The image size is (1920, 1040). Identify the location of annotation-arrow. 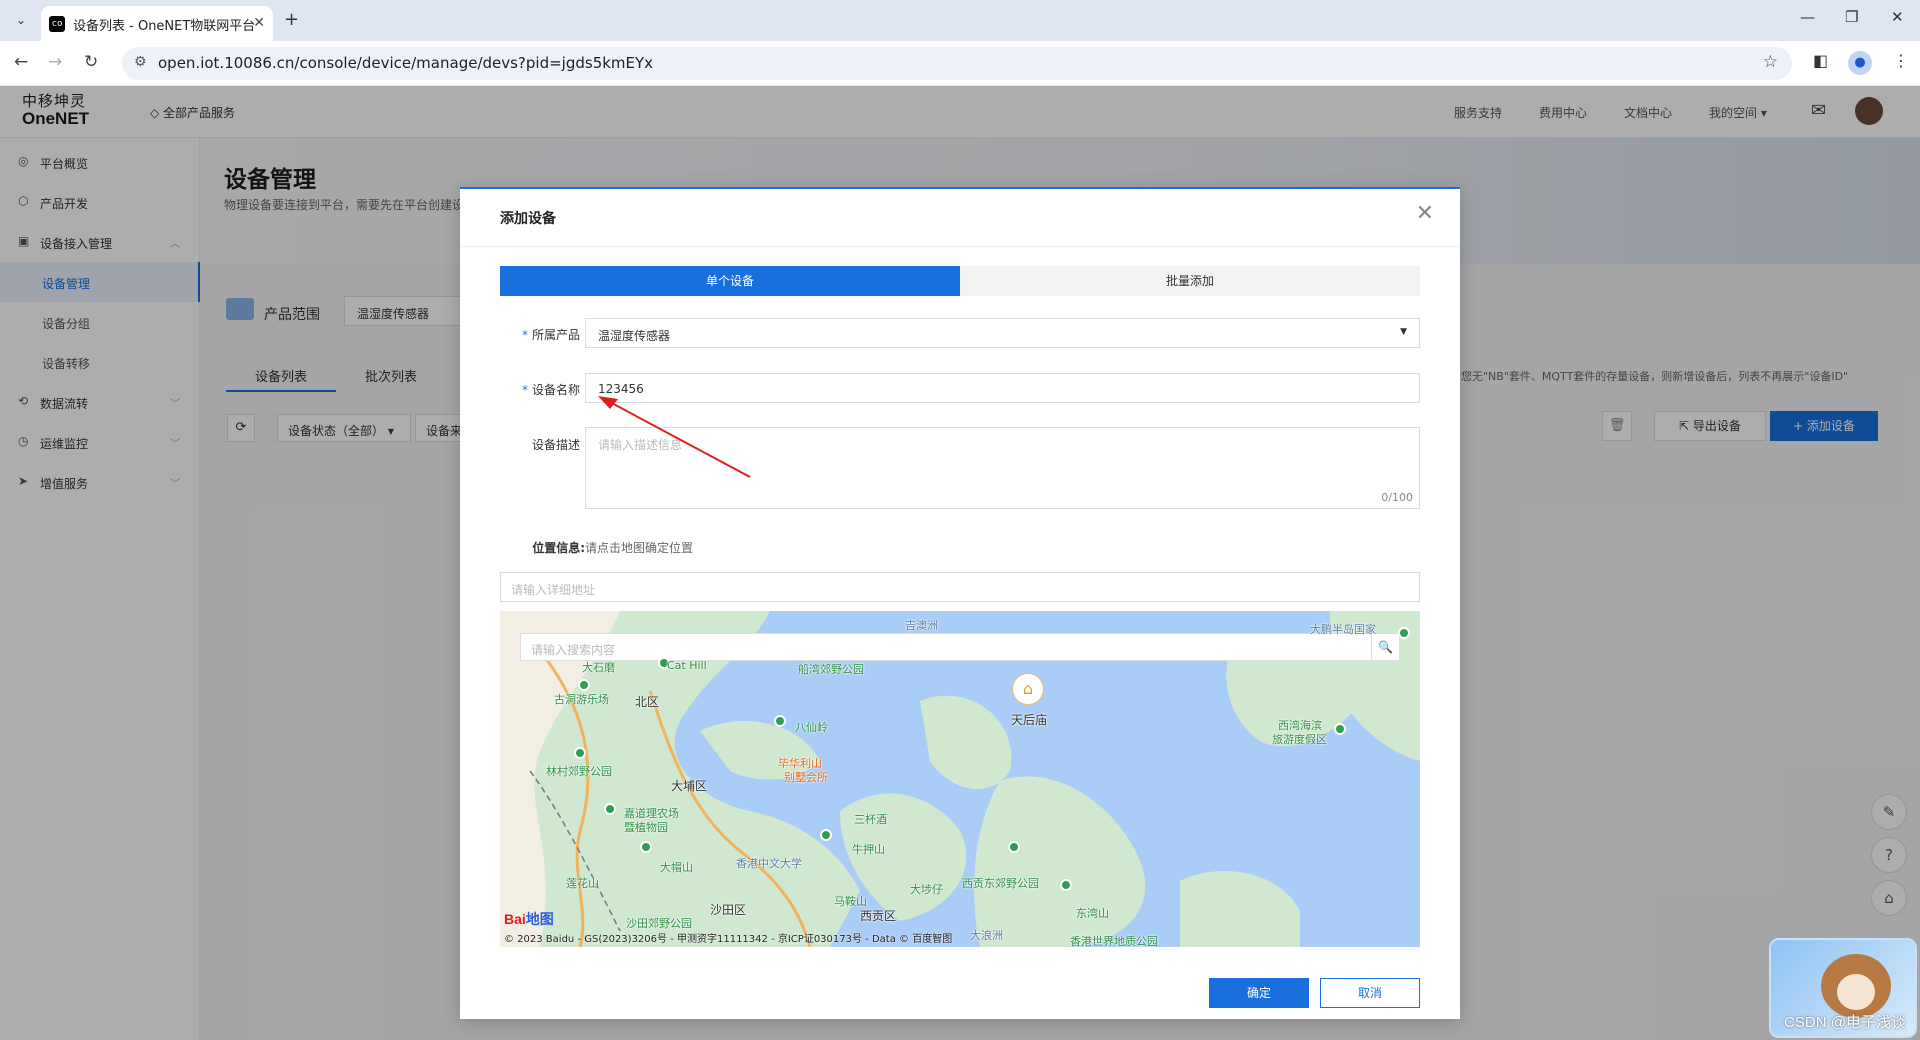
(674, 437).